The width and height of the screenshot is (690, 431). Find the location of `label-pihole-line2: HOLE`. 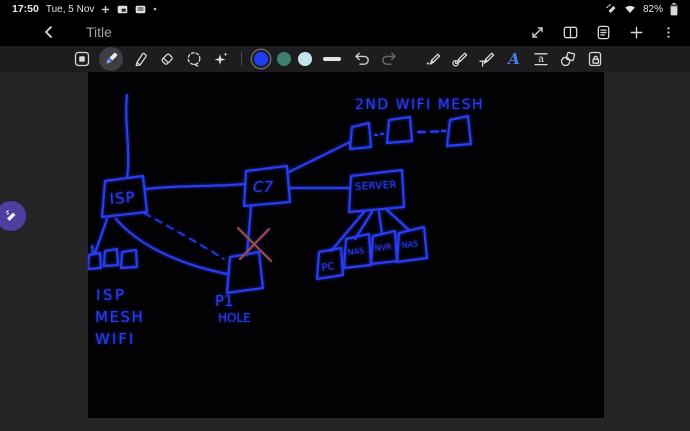

label-pihole-line2: HOLE is located at coordinates (234, 318).